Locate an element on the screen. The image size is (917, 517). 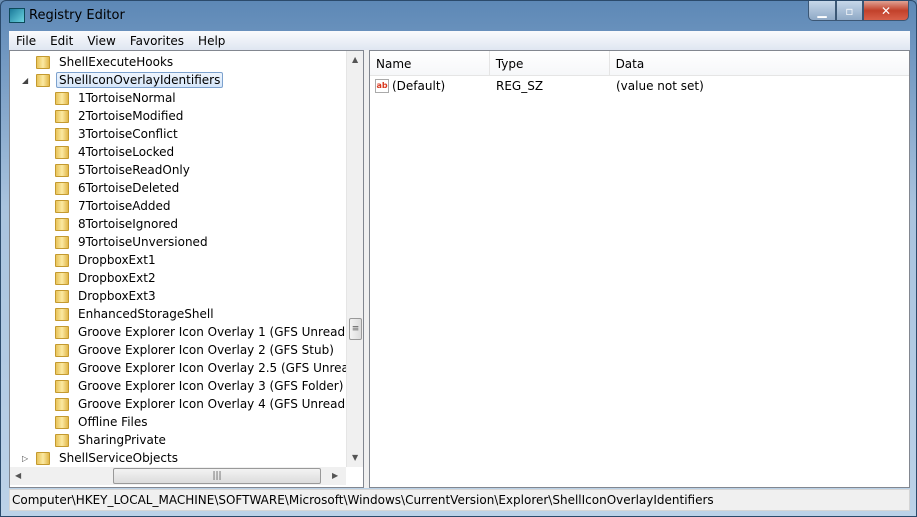
tree-item: ◢ ShellIconOverlayIdentifiers is located at coordinates (123, 80).